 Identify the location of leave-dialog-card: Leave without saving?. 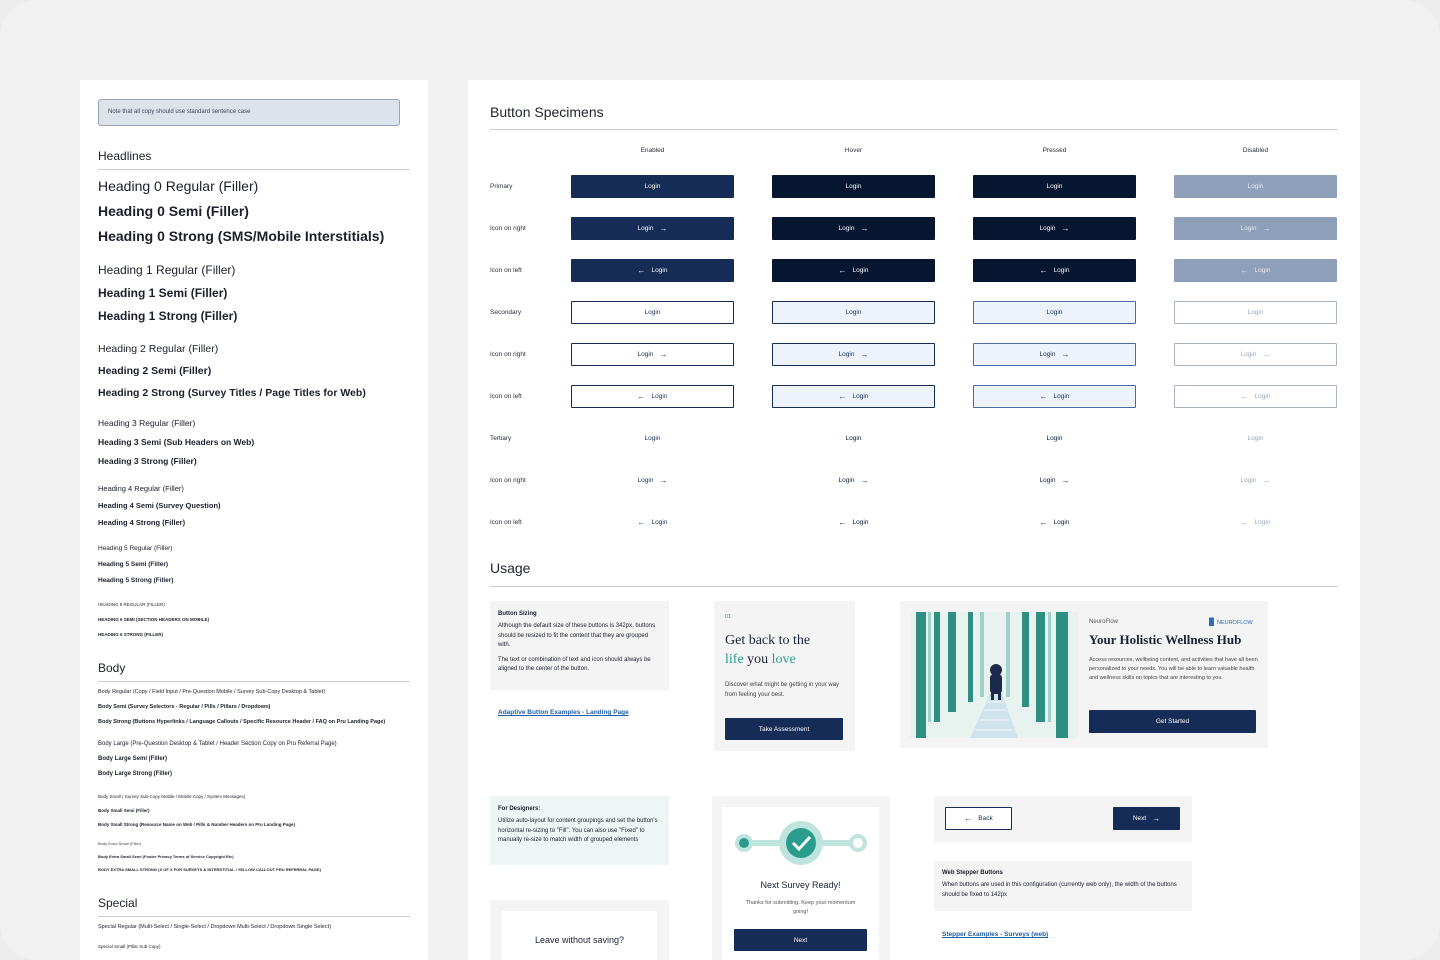
(579, 930).